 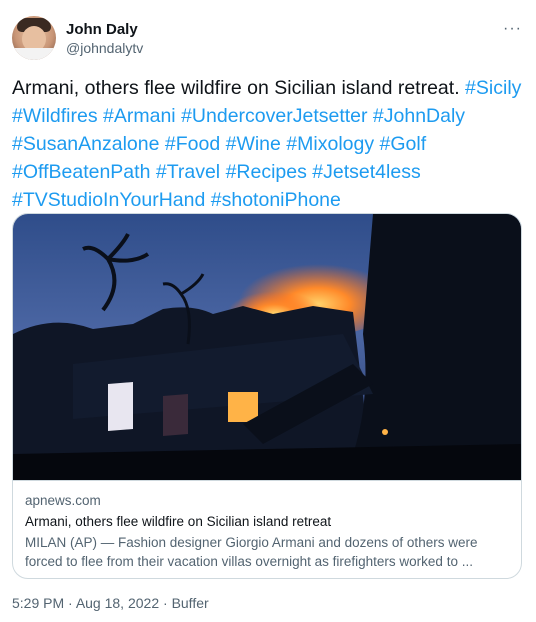 I want to click on tweet-meta: 5:29 PM · Aug 18, 2022 · Buffer, so click(x=110, y=603).